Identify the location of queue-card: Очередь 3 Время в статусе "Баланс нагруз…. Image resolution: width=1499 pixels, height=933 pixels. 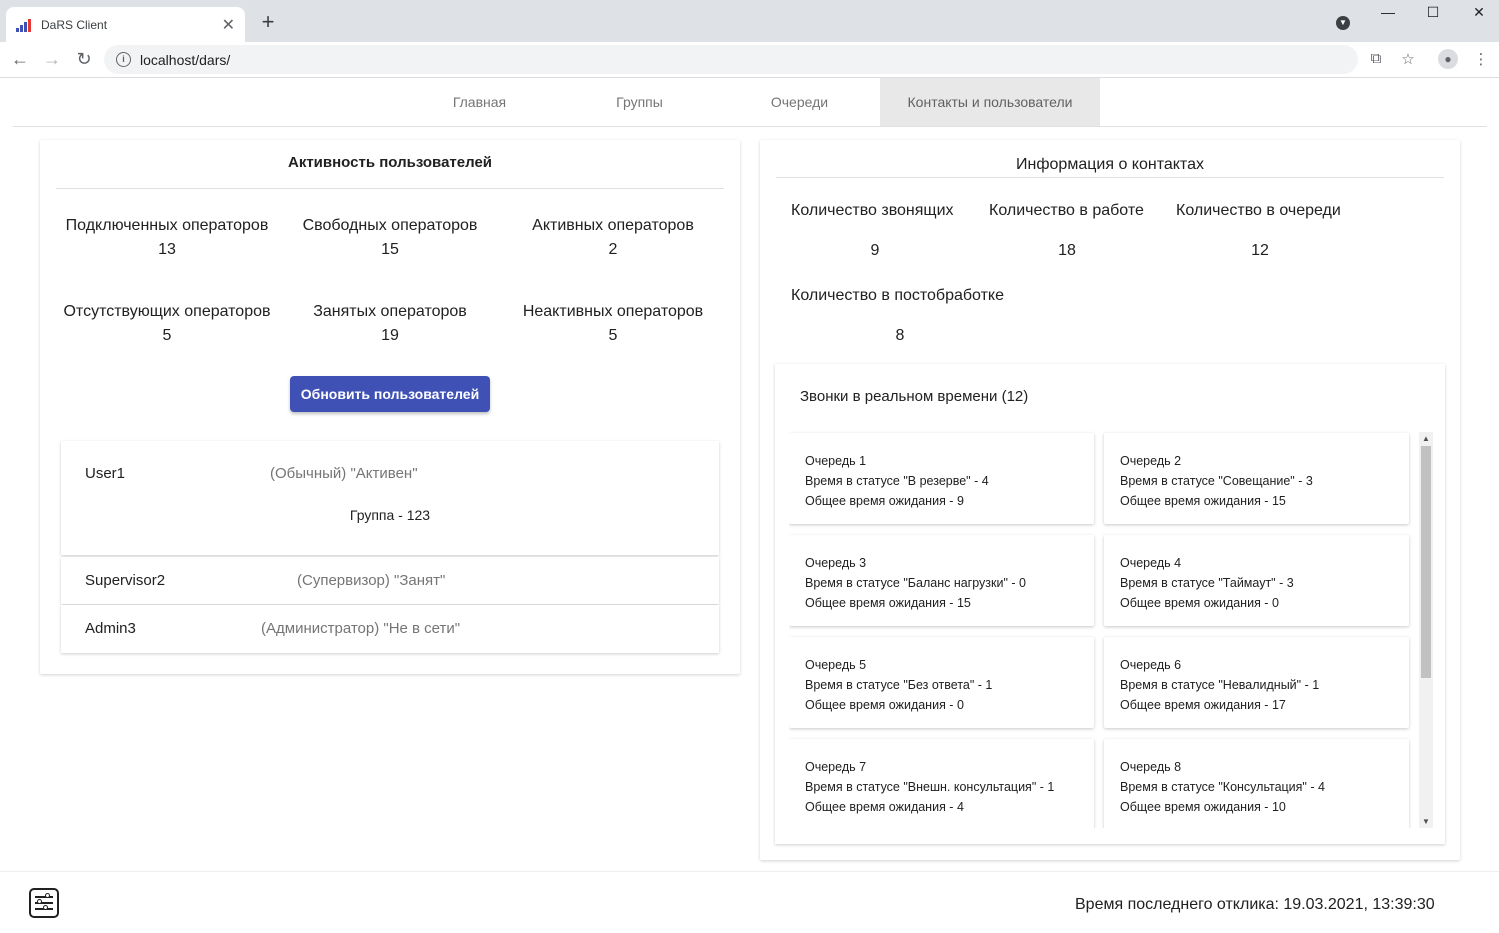
(941, 580).